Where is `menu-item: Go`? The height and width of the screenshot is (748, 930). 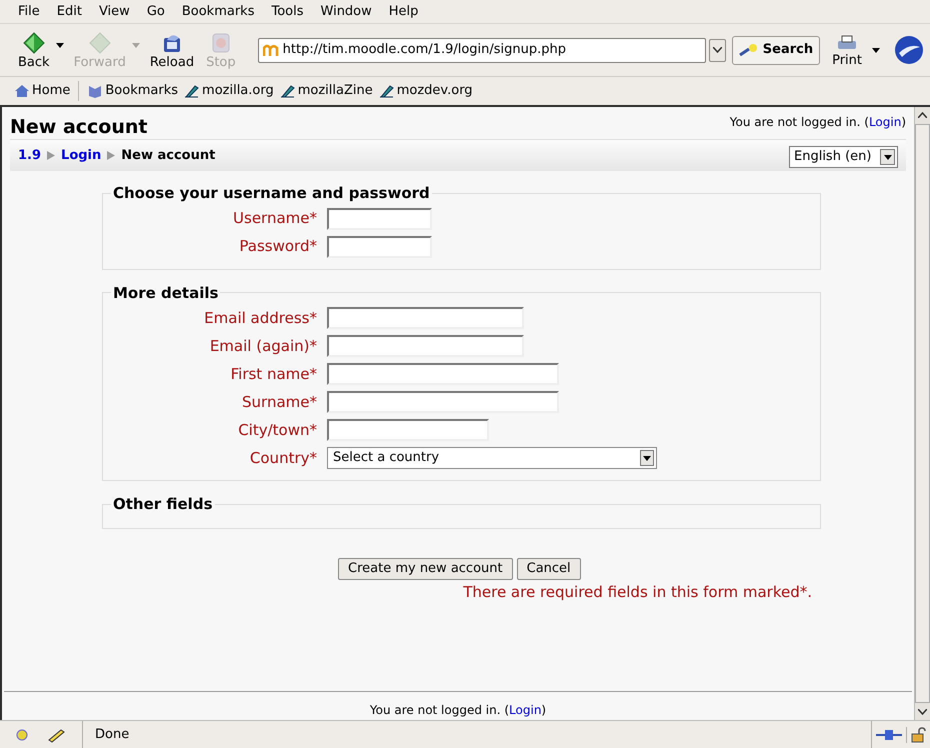
menu-item: Go is located at coordinates (155, 12).